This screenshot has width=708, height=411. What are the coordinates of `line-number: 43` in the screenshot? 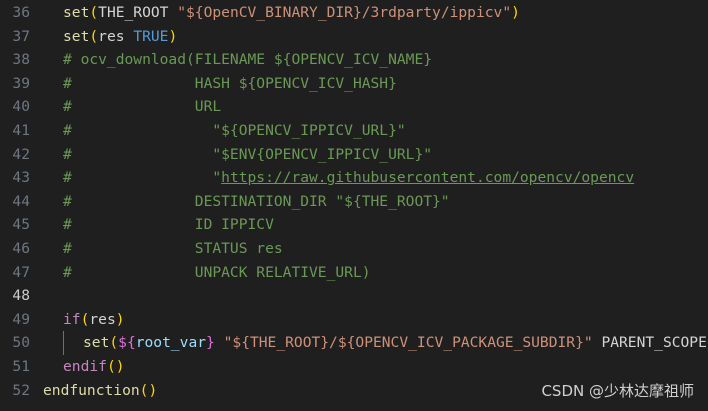 It's located at (21, 178).